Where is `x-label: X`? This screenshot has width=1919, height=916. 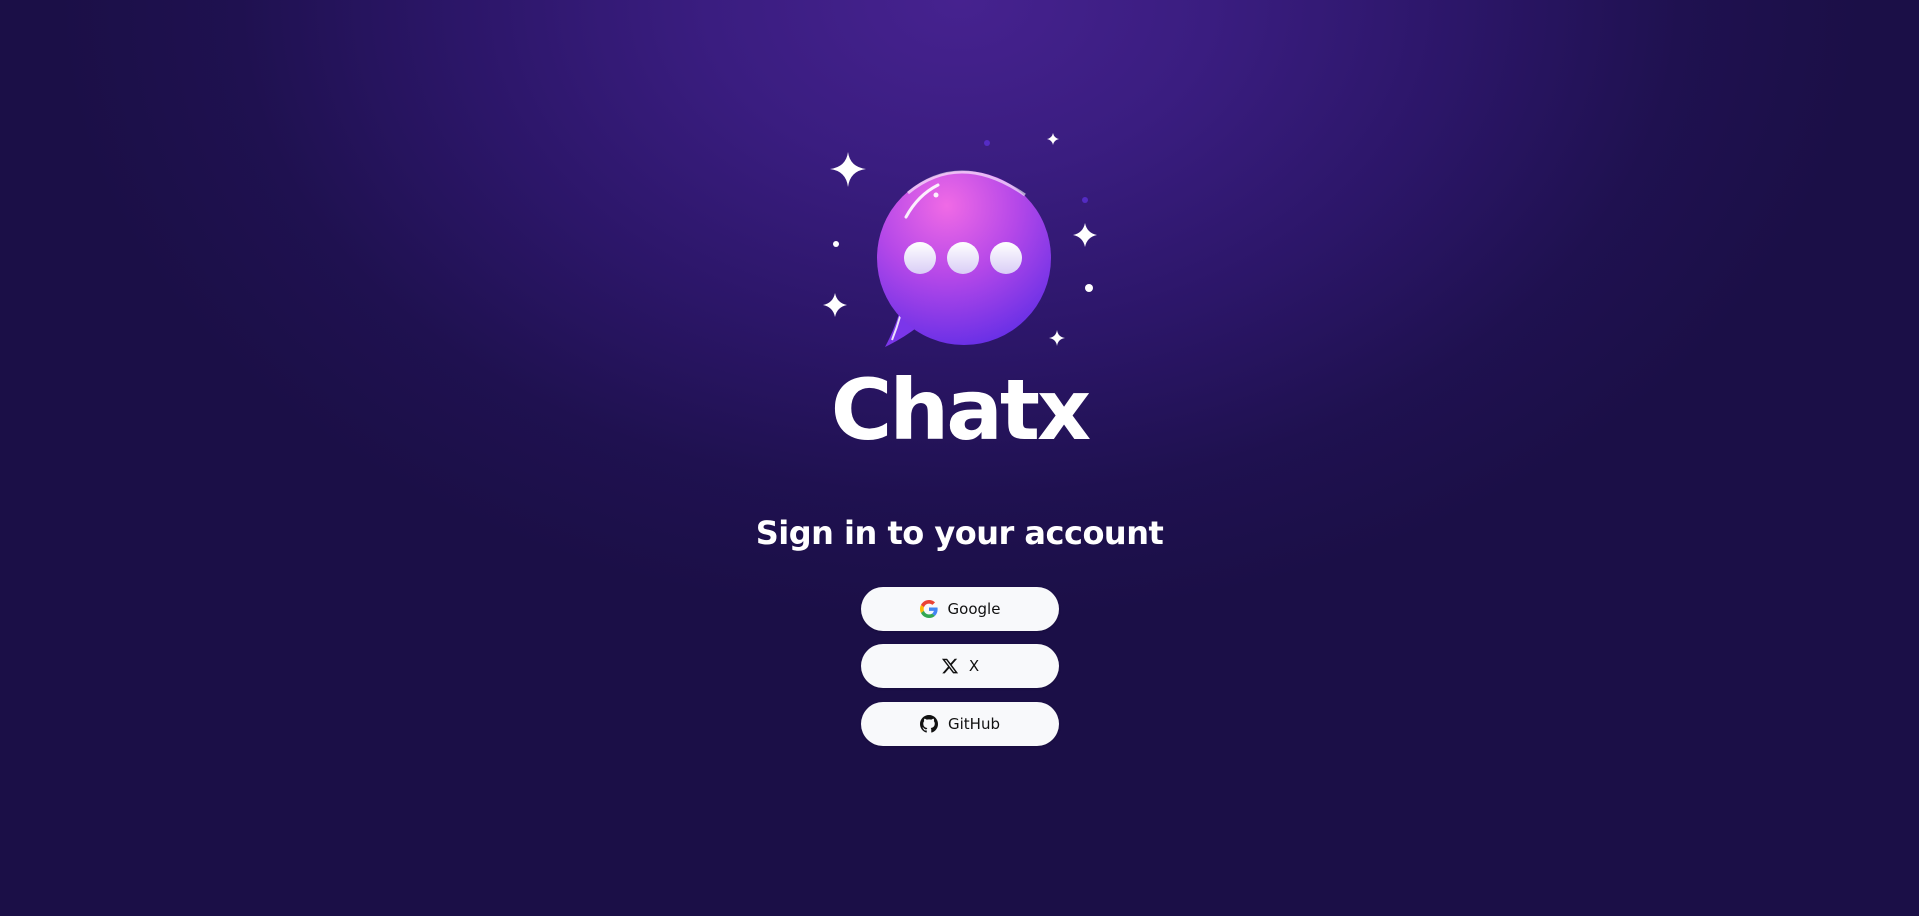
x-label: X is located at coordinates (974, 666).